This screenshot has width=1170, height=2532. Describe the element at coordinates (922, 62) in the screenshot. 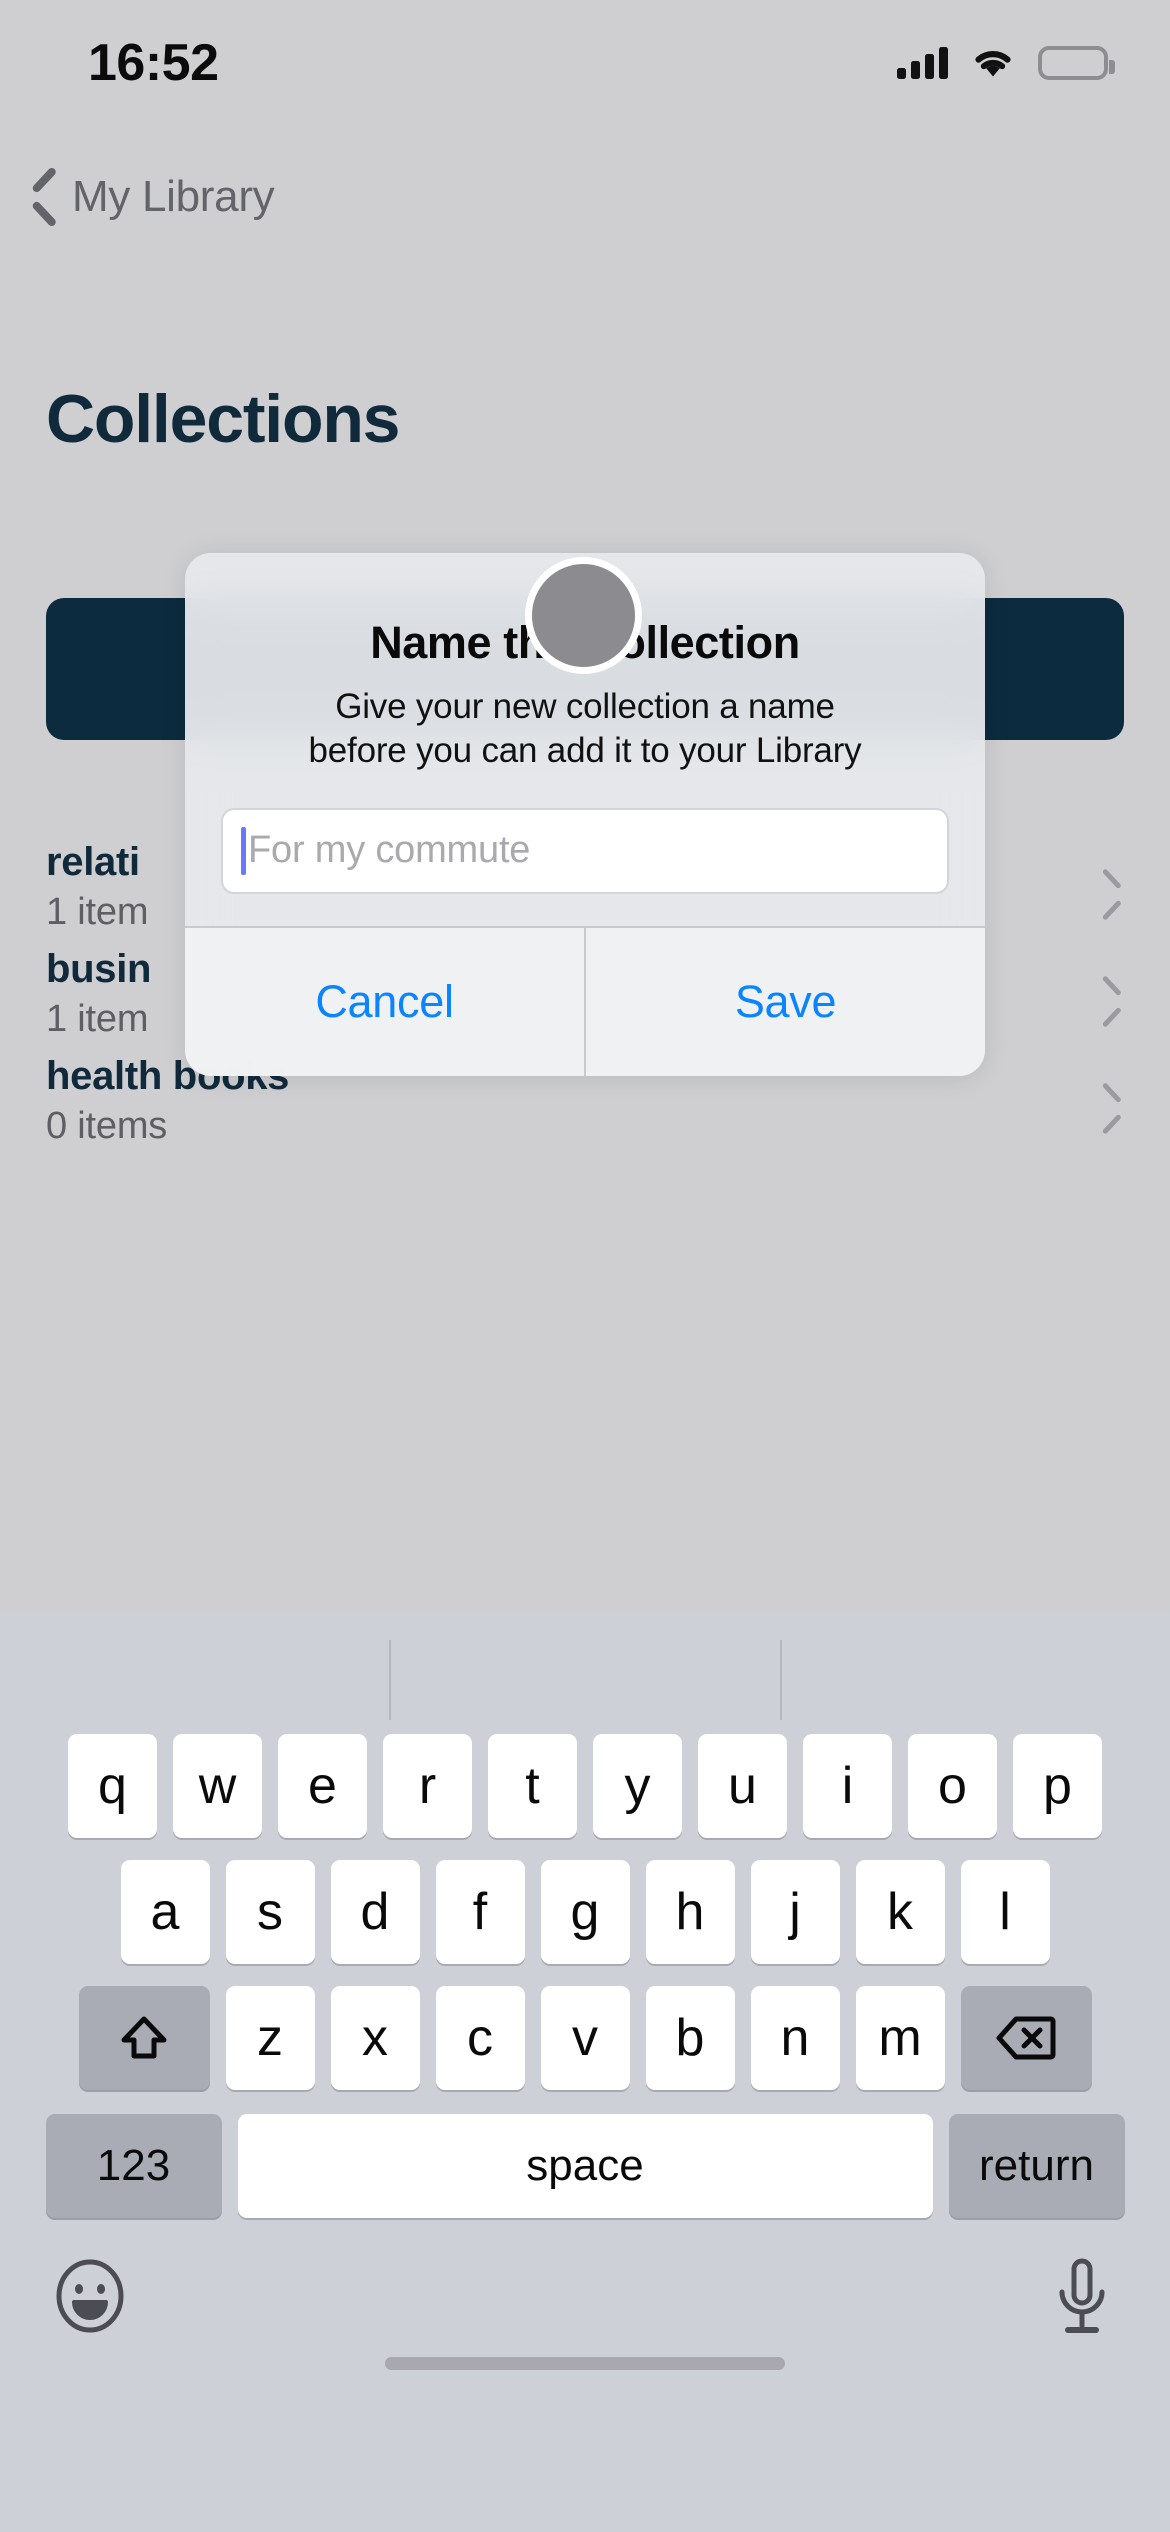

I see `cellular-signal-icon` at that location.